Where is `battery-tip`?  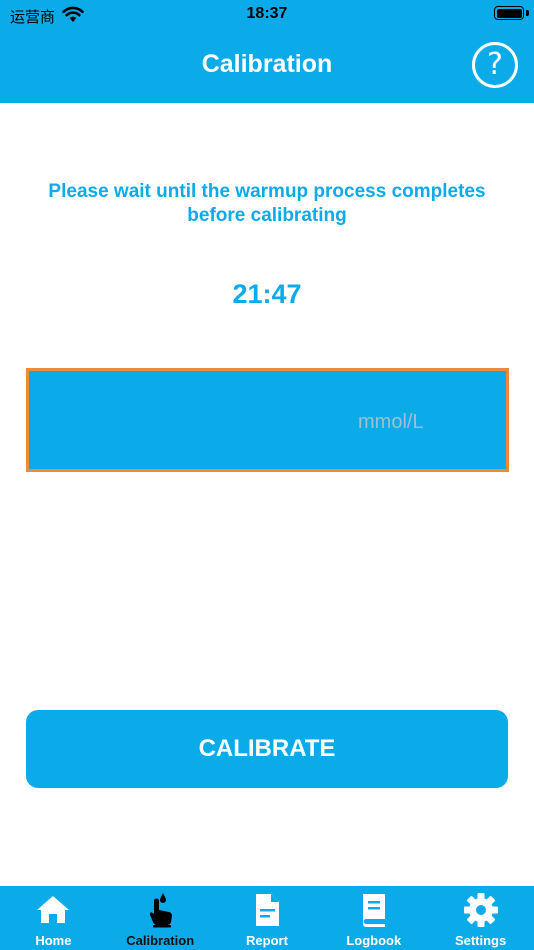
battery-tip is located at coordinates (527, 13).